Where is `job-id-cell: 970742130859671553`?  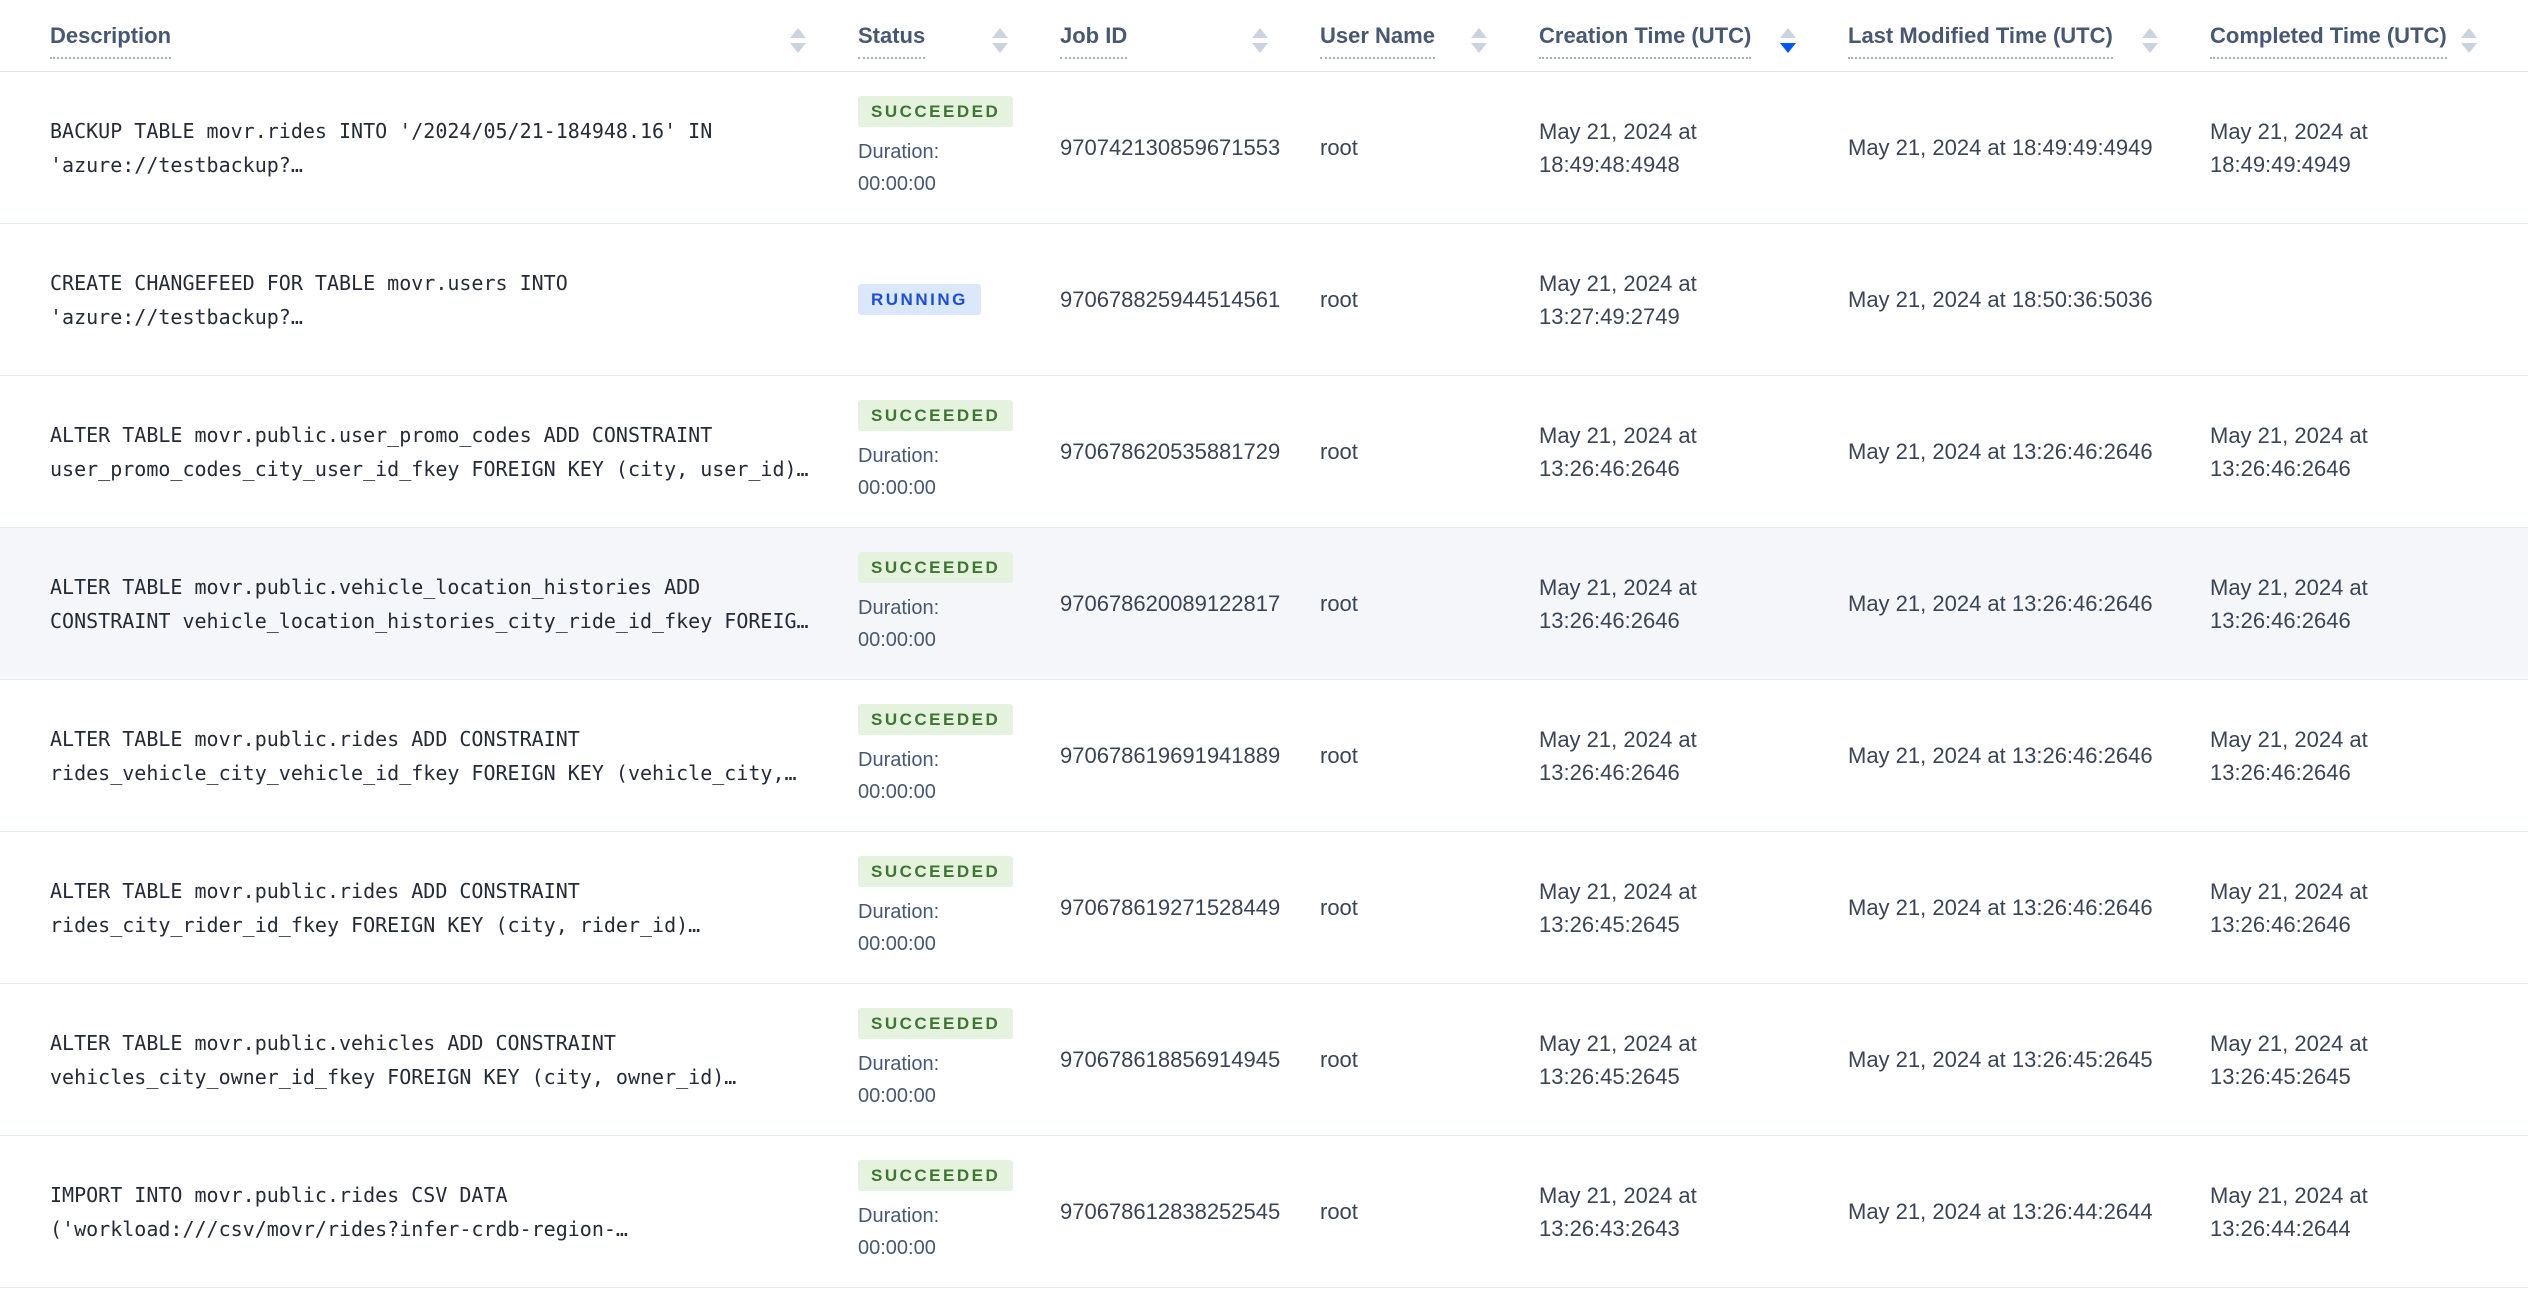
job-id-cell: 970742130859671553 is located at coordinates (1170, 147).